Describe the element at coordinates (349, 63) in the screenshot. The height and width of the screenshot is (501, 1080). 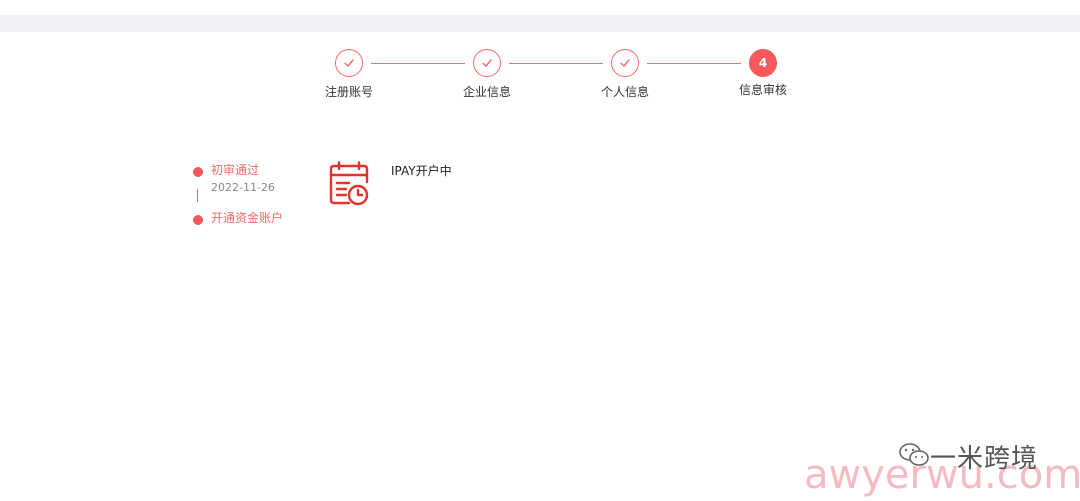
I see `step-1-check-icon` at that location.